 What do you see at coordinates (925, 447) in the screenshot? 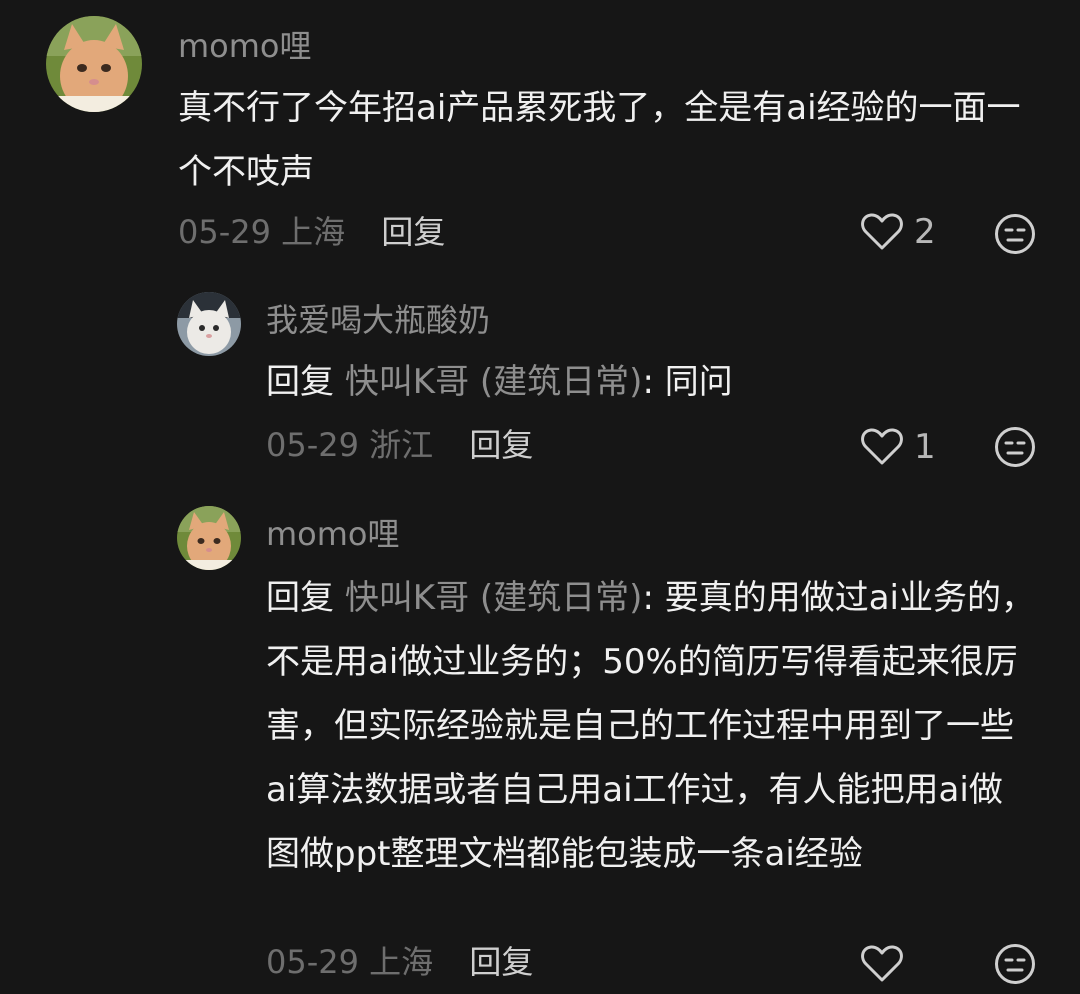
I see `like-count: 1` at bounding box center [925, 447].